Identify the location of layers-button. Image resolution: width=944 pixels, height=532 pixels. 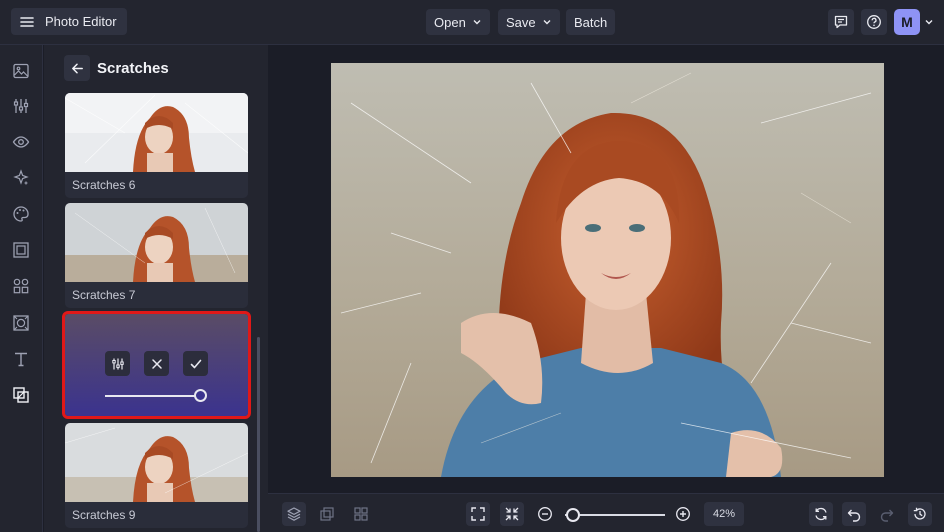
(294, 514).